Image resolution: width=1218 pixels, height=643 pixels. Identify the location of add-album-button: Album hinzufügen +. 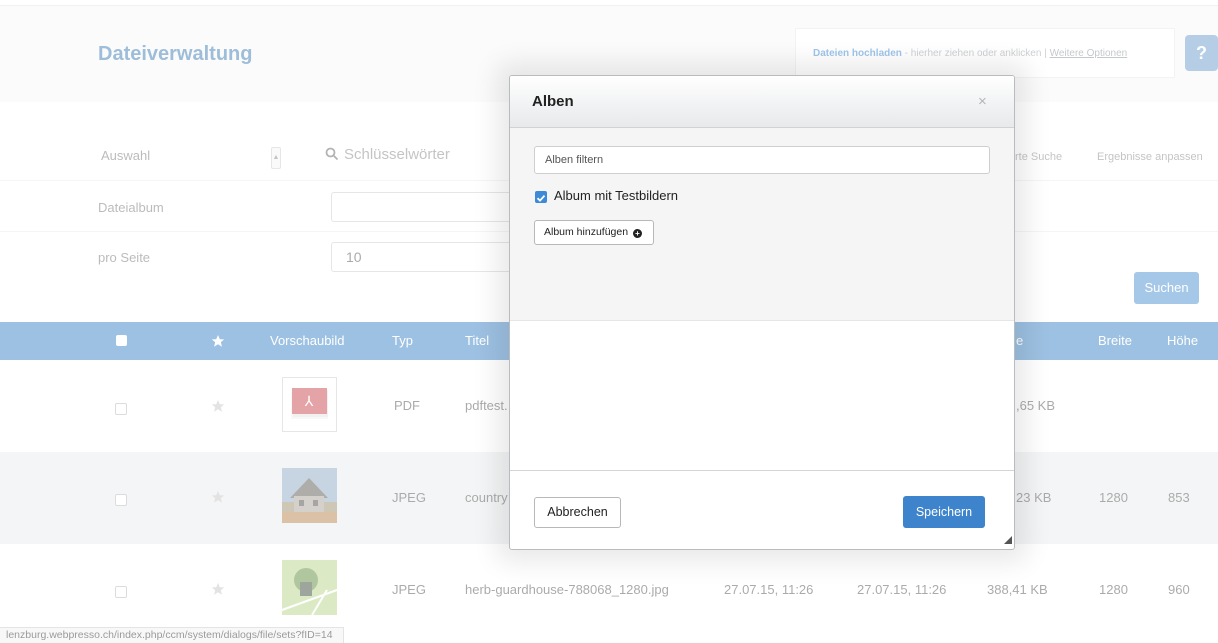
(594, 232).